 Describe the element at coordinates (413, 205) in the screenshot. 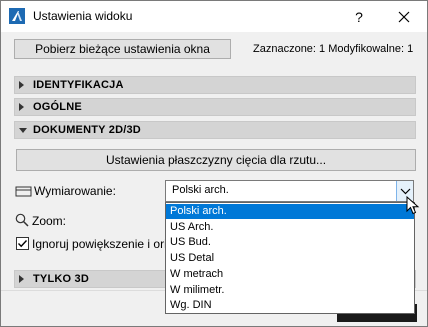

I see `mouse-cursor-icon` at that location.